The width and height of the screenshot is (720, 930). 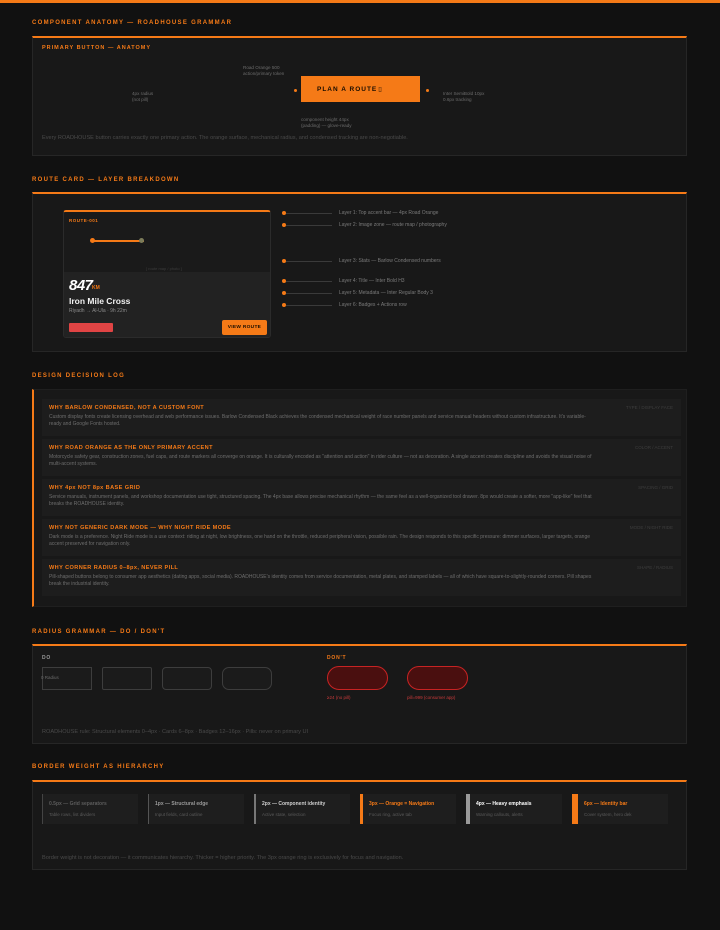 I want to click on dont-caption: ≥24 (no pill), so click(x=339, y=697).